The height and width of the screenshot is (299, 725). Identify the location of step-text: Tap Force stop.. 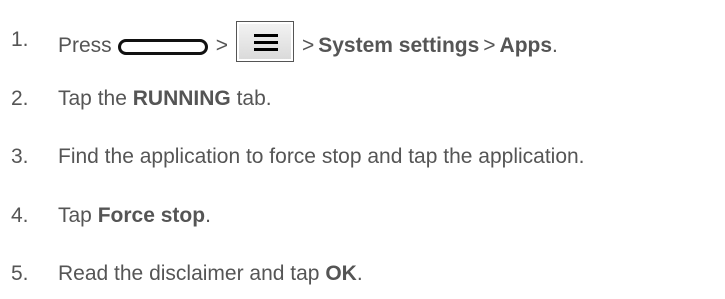
(134, 216).